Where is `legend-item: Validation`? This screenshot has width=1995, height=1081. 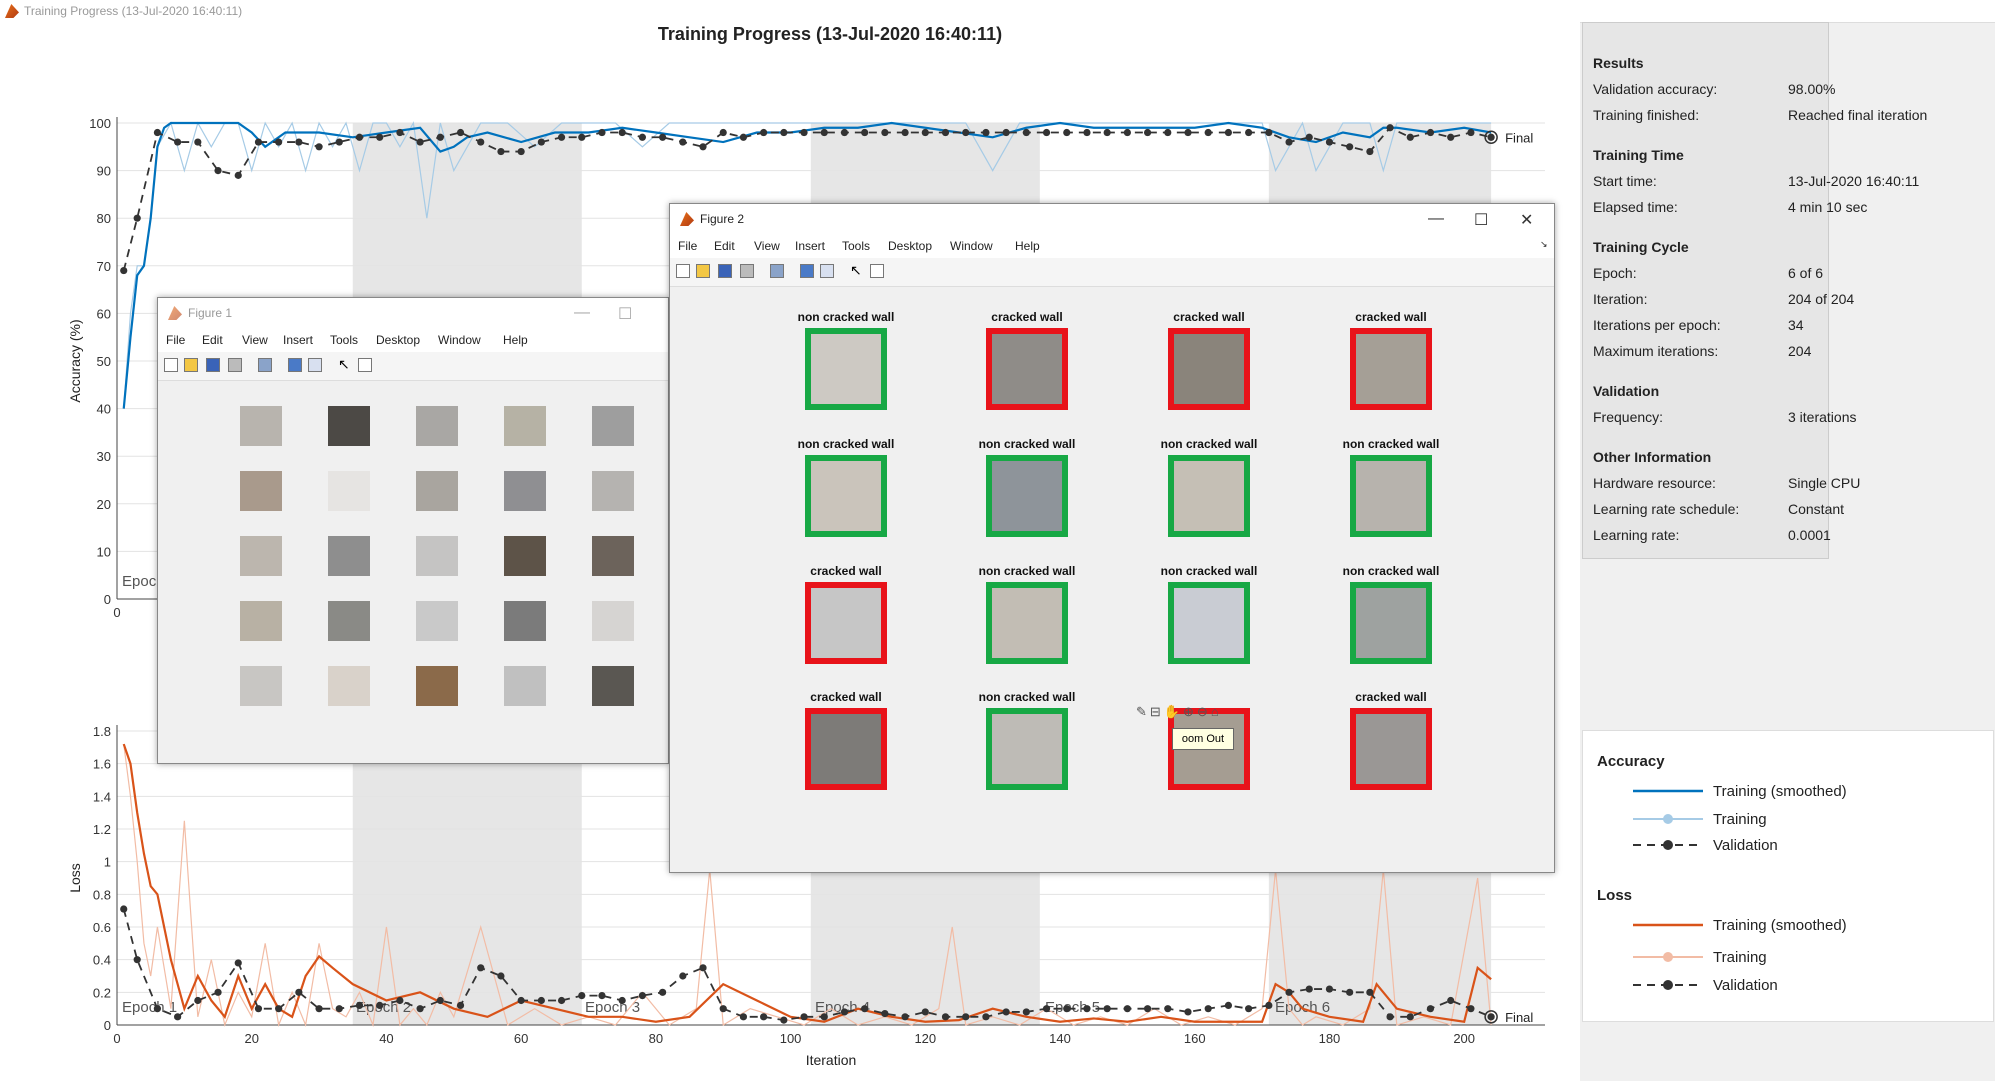 legend-item: Validation is located at coordinates (1745, 985).